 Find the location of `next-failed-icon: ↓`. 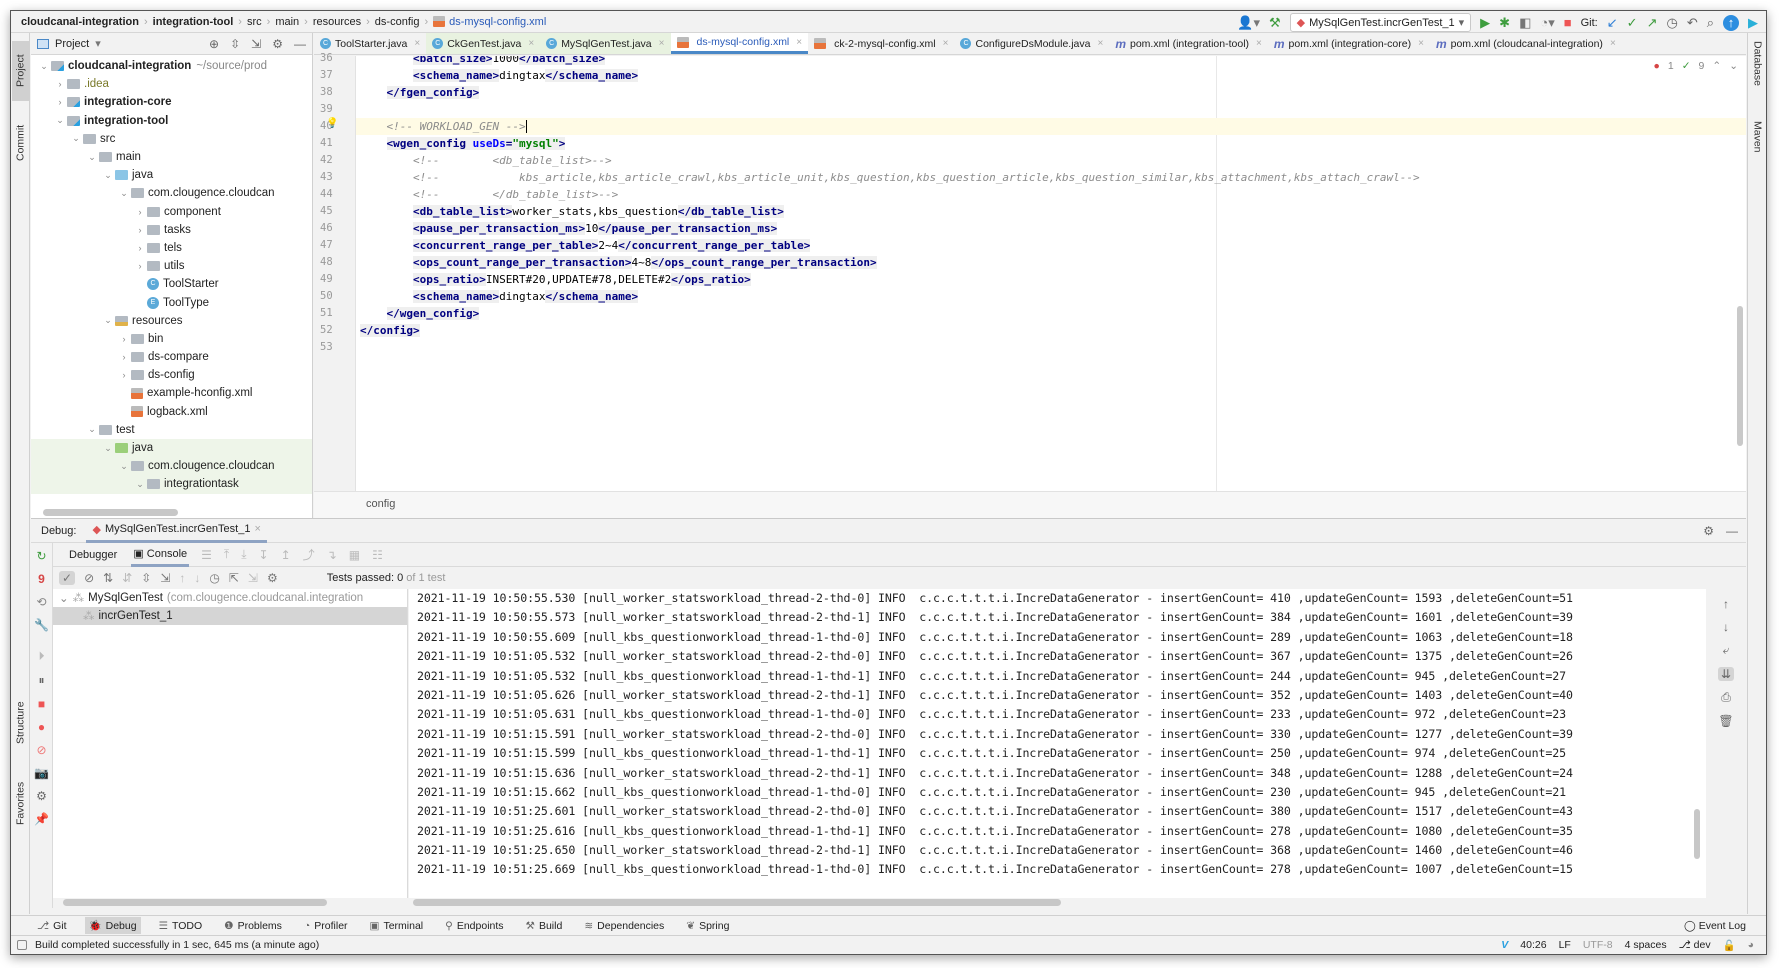

next-failed-icon: ↓ is located at coordinates (197, 578).